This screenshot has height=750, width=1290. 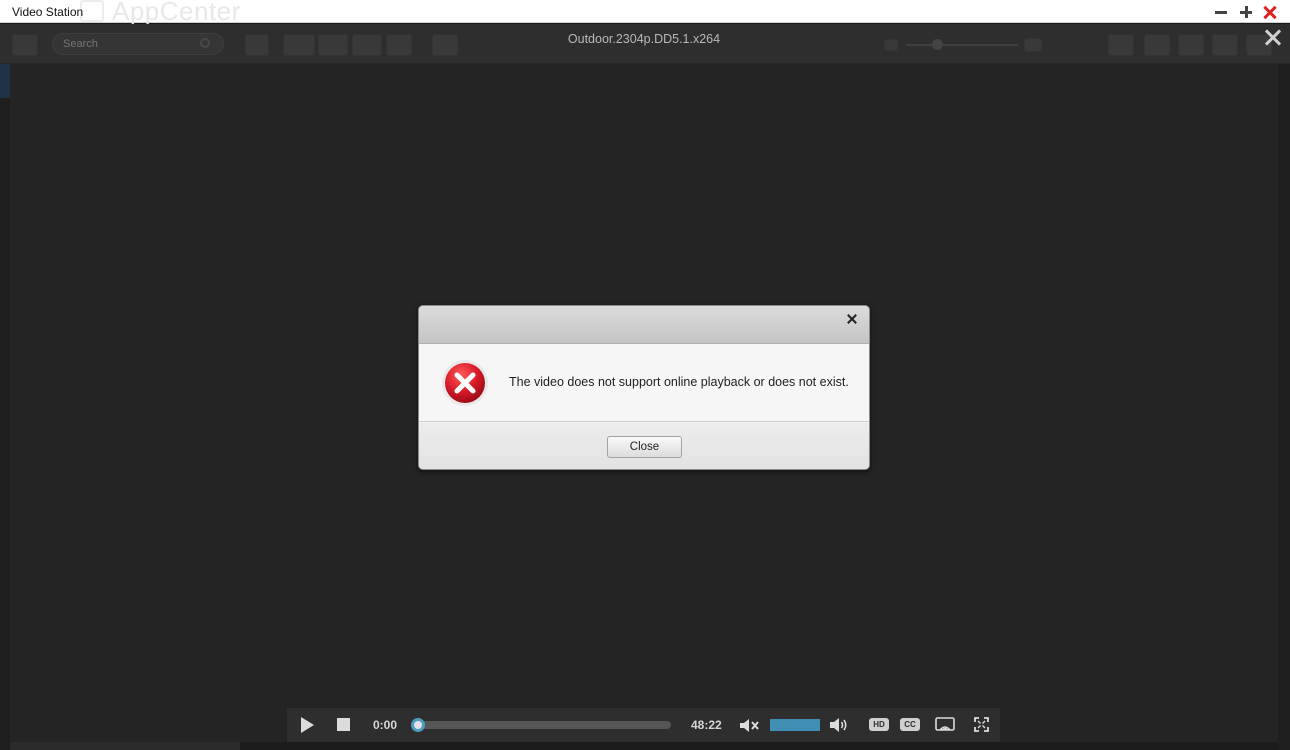 I want to click on dialog-header, so click(x=644, y=325).